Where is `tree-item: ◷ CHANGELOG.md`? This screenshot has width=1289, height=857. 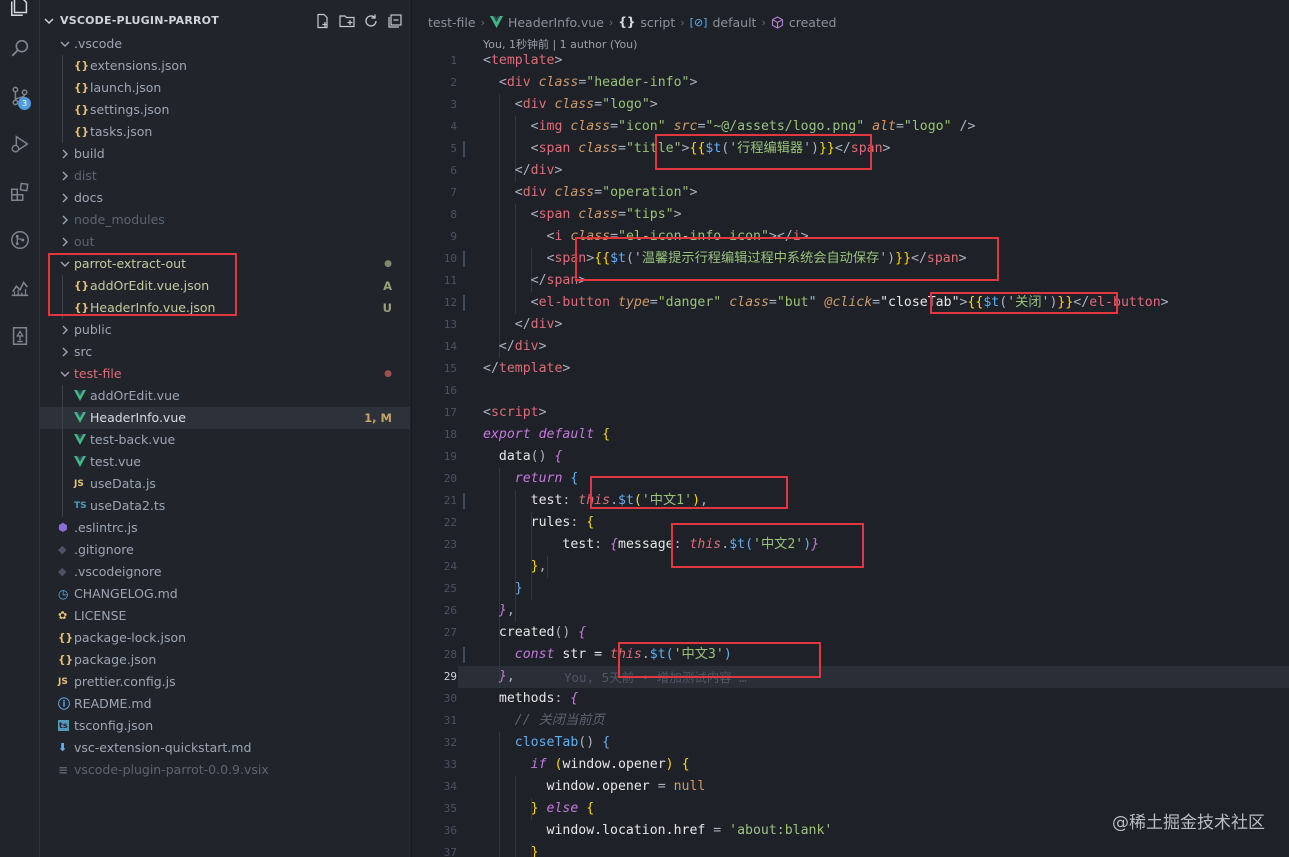 tree-item: ◷ CHANGELOG.md is located at coordinates (225, 594).